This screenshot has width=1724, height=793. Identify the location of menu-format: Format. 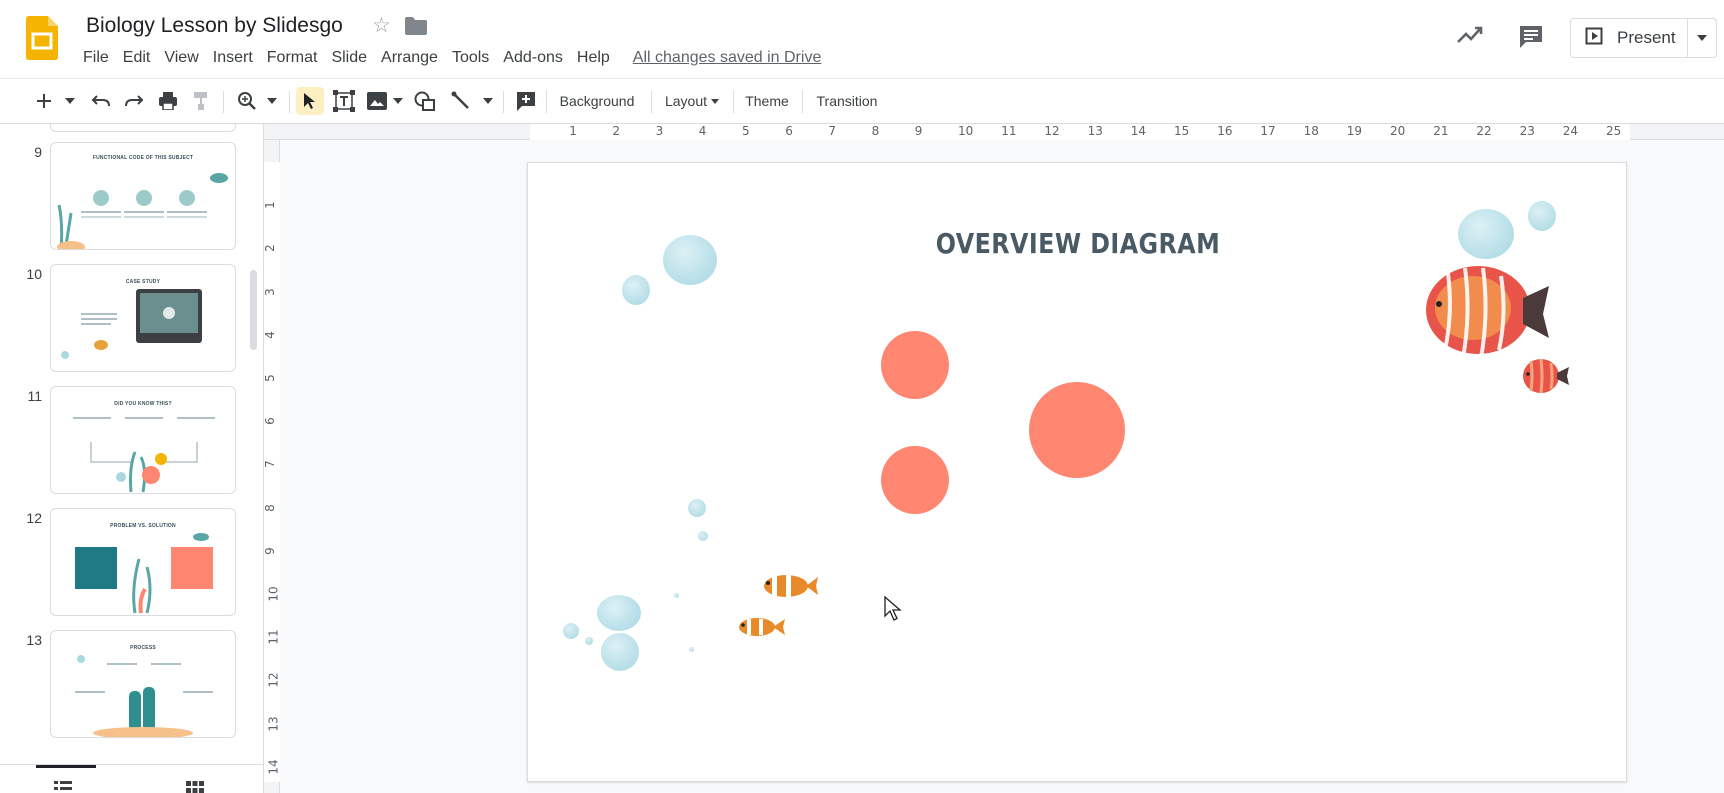
(292, 58).